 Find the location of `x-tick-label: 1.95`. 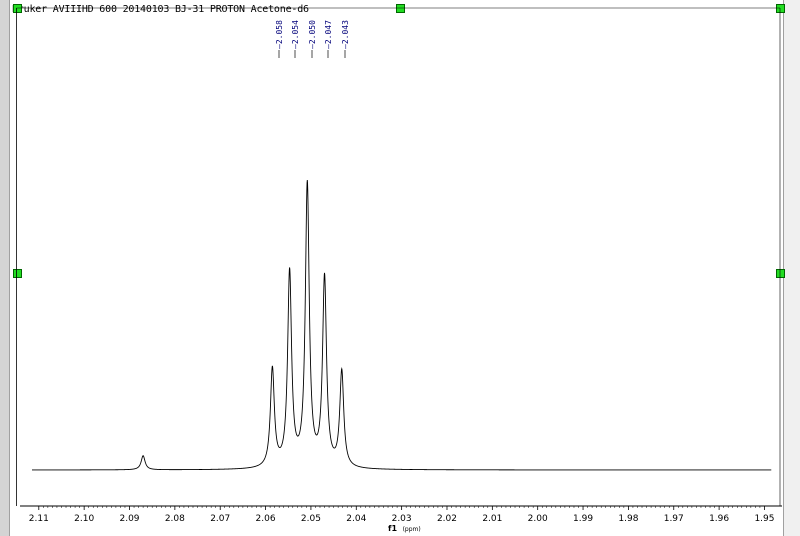

x-tick-label: 1.95 is located at coordinates (764, 519).